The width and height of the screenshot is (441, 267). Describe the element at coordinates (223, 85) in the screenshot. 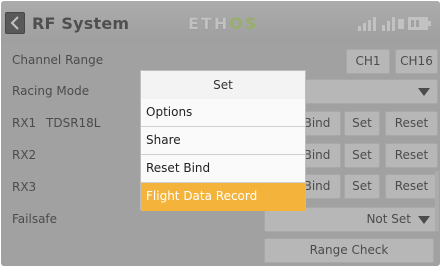

I see `dialog-title: Set` at that location.